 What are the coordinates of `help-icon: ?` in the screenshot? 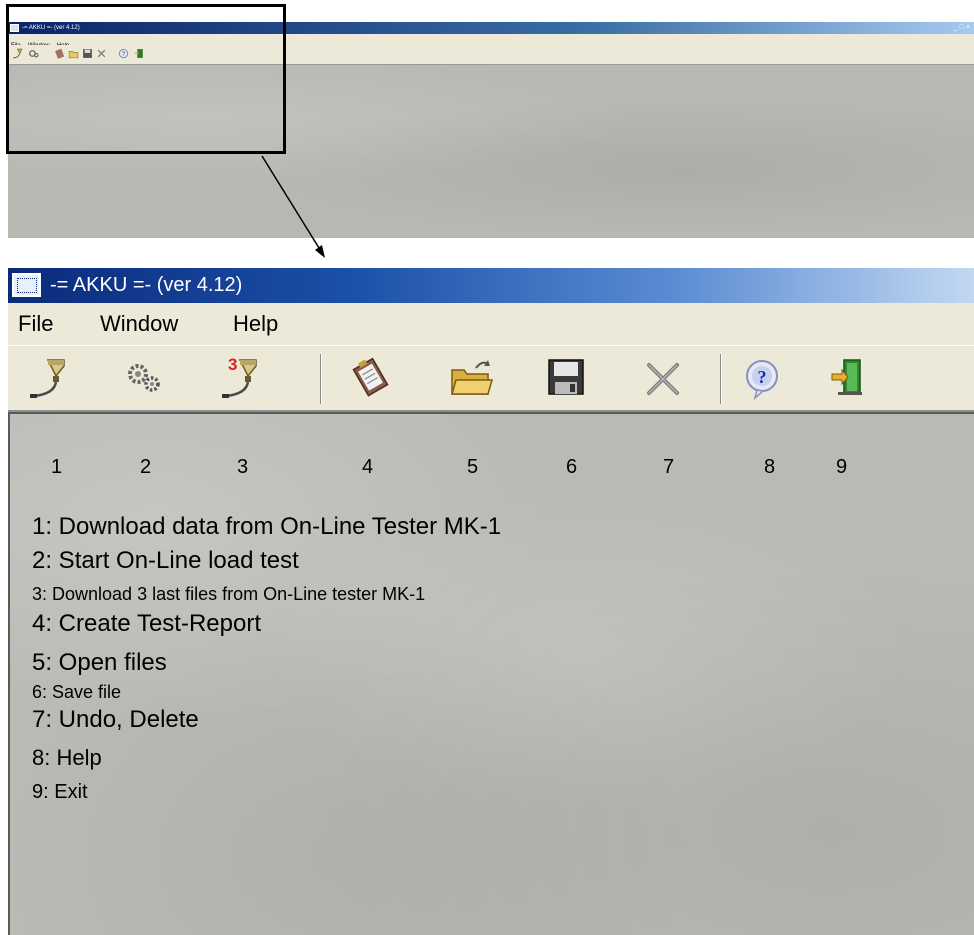 It's located at (762, 380).